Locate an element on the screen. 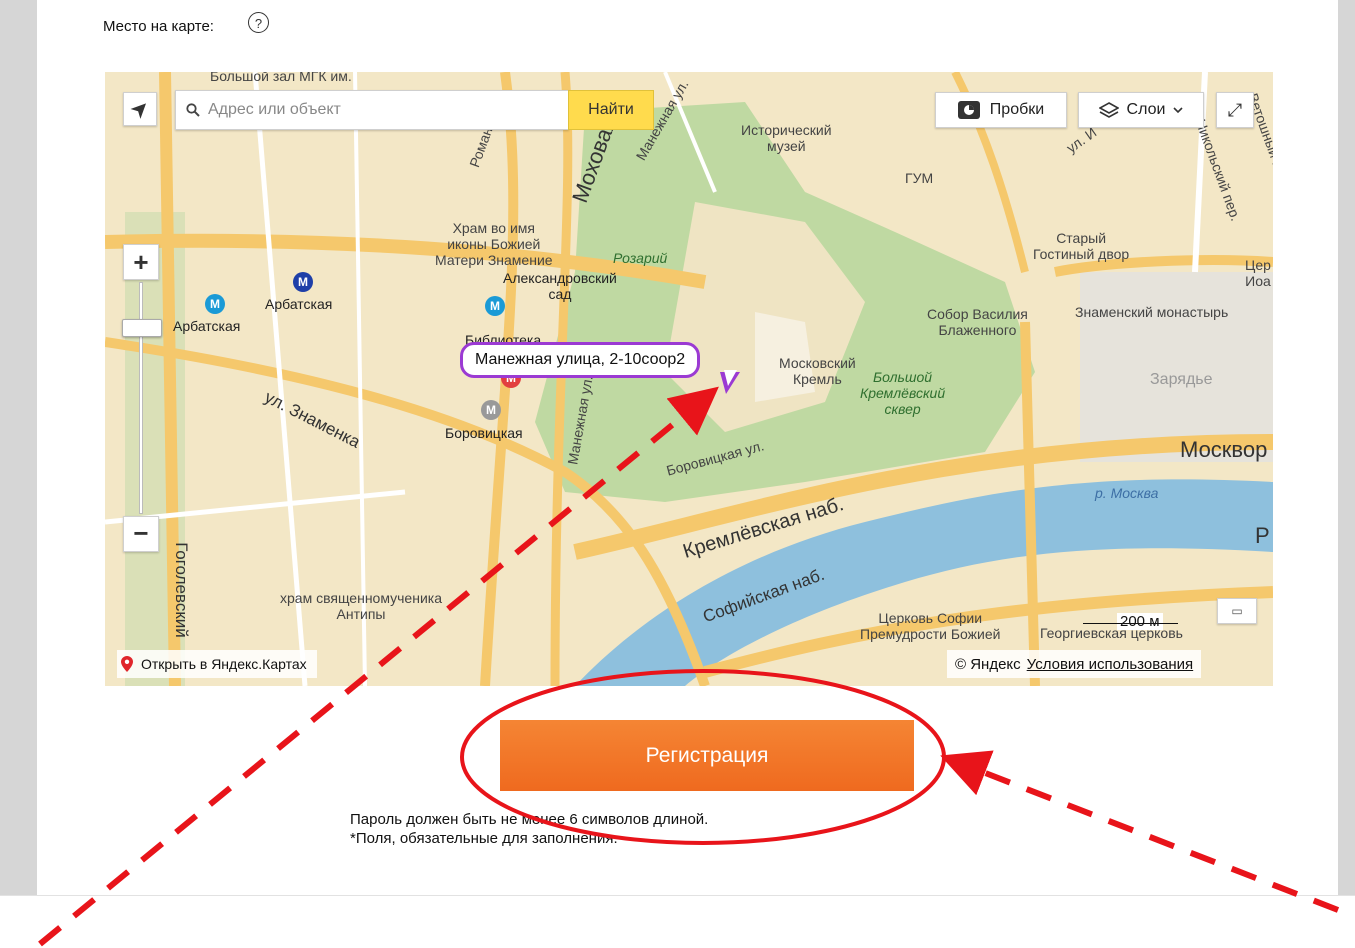 This screenshot has width=1355, height=948. expand-icon: ⤢ is located at coordinates (1235, 110).